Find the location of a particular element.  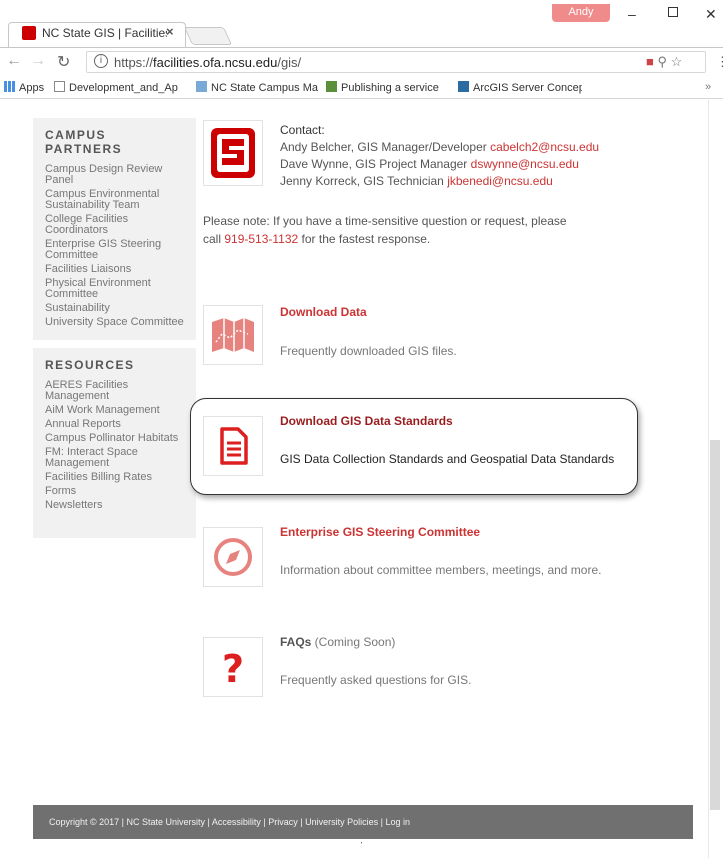

forward-icon: → is located at coordinates (38, 61).